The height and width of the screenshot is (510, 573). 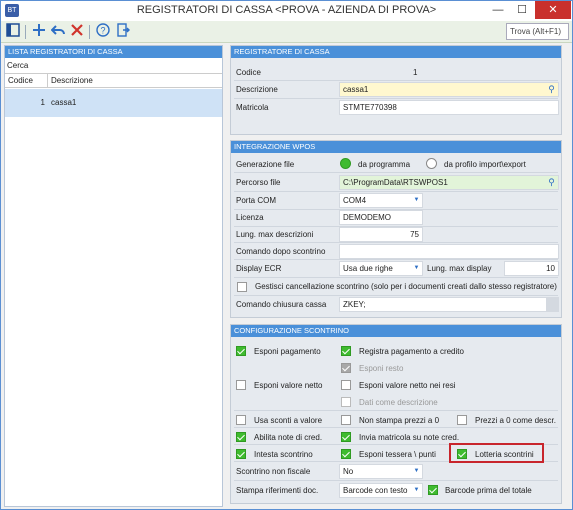 I want to click on descrizione-label: Descrizione, so click(x=257, y=89).